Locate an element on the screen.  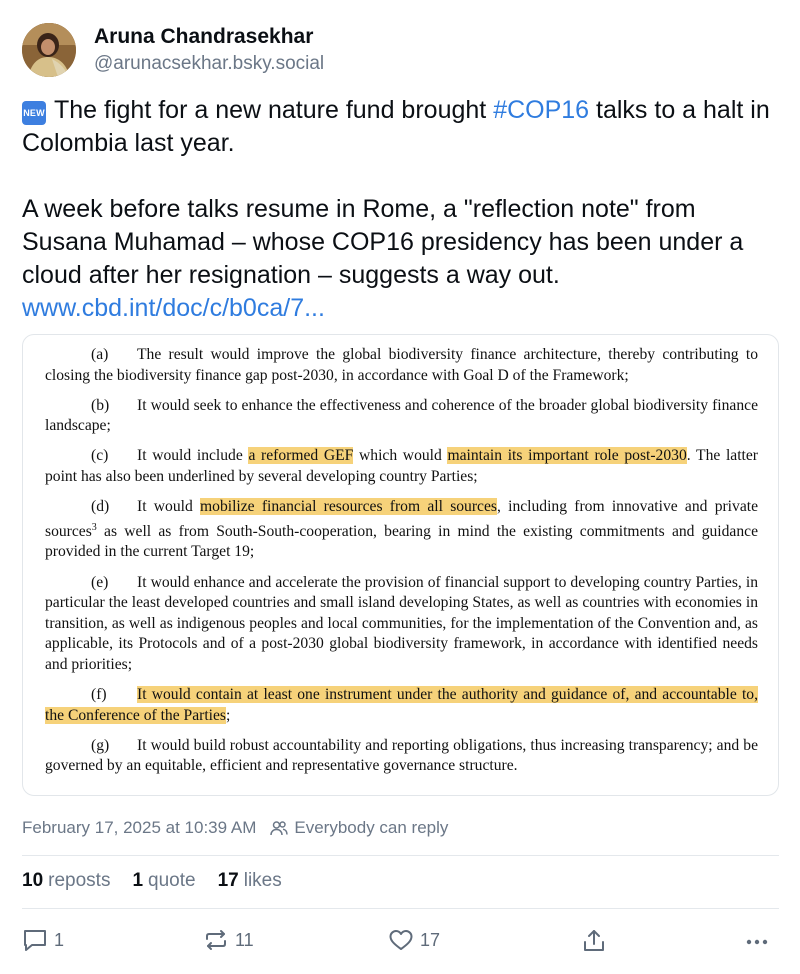
reposts-count: 10 is located at coordinates (33, 880).